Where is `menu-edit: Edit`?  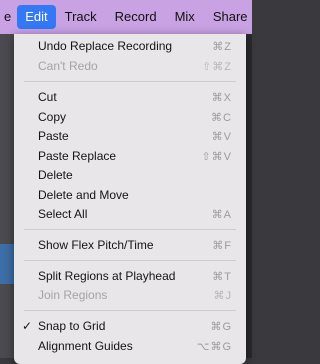
menu-edit: Edit is located at coordinates (36, 17).